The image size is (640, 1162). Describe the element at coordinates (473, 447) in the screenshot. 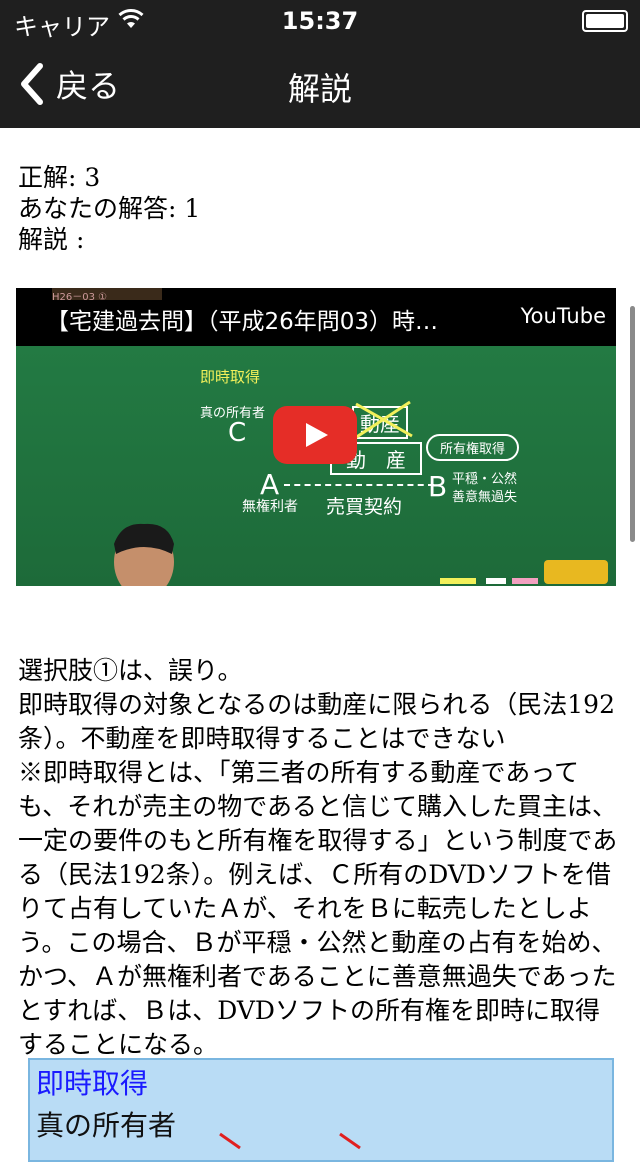

I see `board-acquire: 所有権取得` at that location.